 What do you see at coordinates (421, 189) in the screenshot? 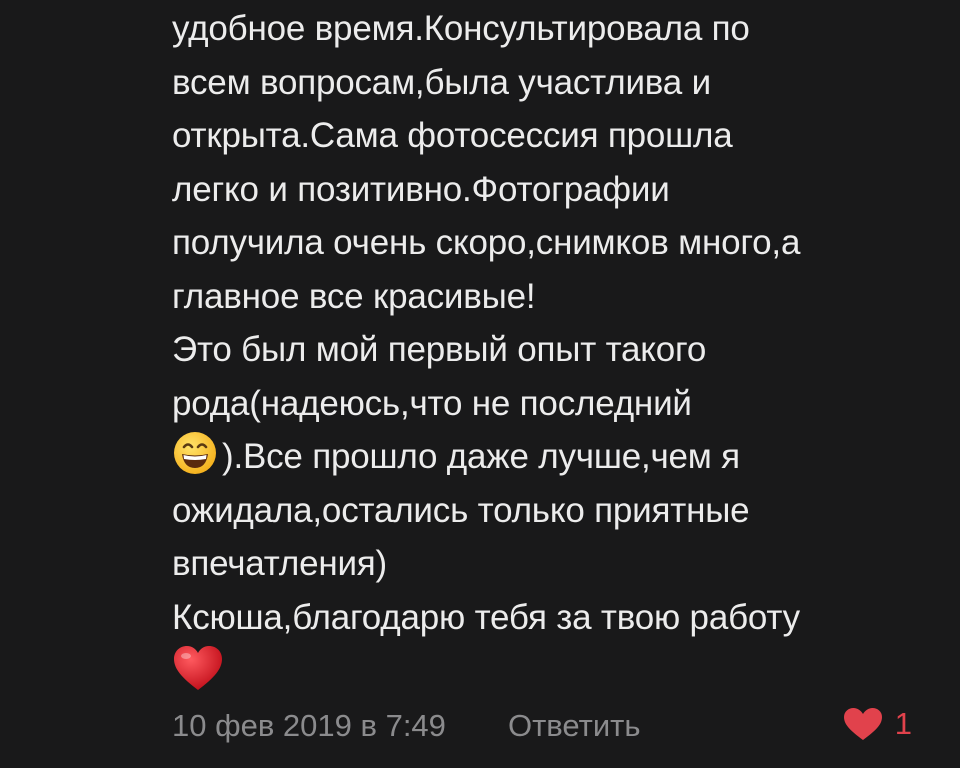
I see `comment-line: легко и позитивно.Фотографии` at bounding box center [421, 189].